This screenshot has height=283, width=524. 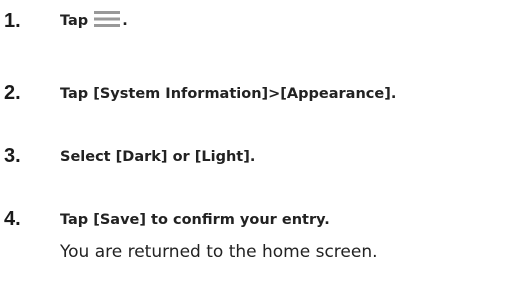 I want to click on step-2-instruction: Tap [System Information]>[Appearance]., so click(x=228, y=94).